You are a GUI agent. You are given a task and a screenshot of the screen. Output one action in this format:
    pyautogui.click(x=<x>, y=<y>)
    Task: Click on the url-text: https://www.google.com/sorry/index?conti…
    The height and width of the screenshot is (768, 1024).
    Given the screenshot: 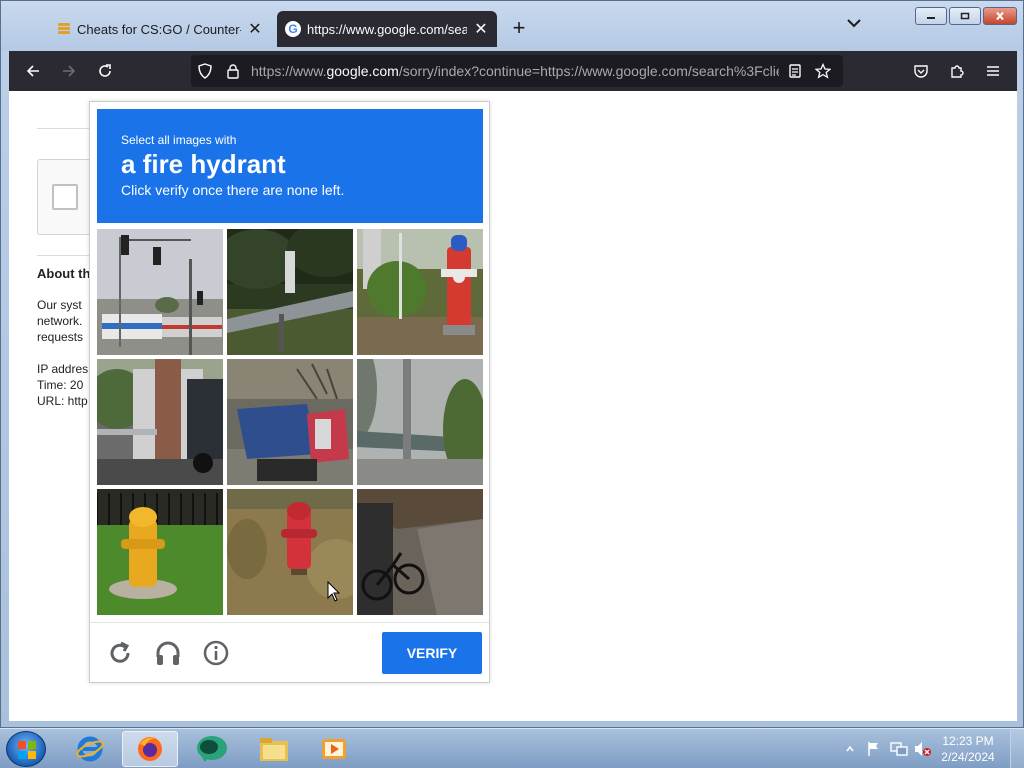 What is the action you would take?
    pyautogui.click(x=515, y=71)
    